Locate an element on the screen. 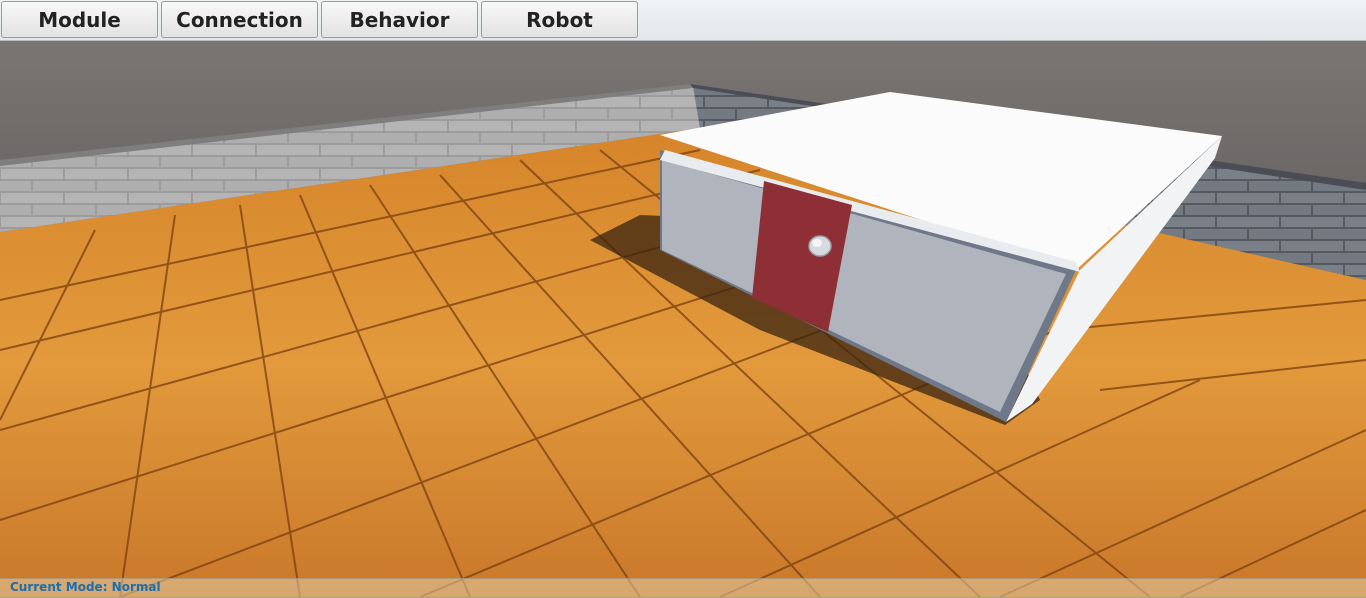 The height and width of the screenshot is (598, 1366). behavior-button: Behavior is located at coordinates (399, 19).